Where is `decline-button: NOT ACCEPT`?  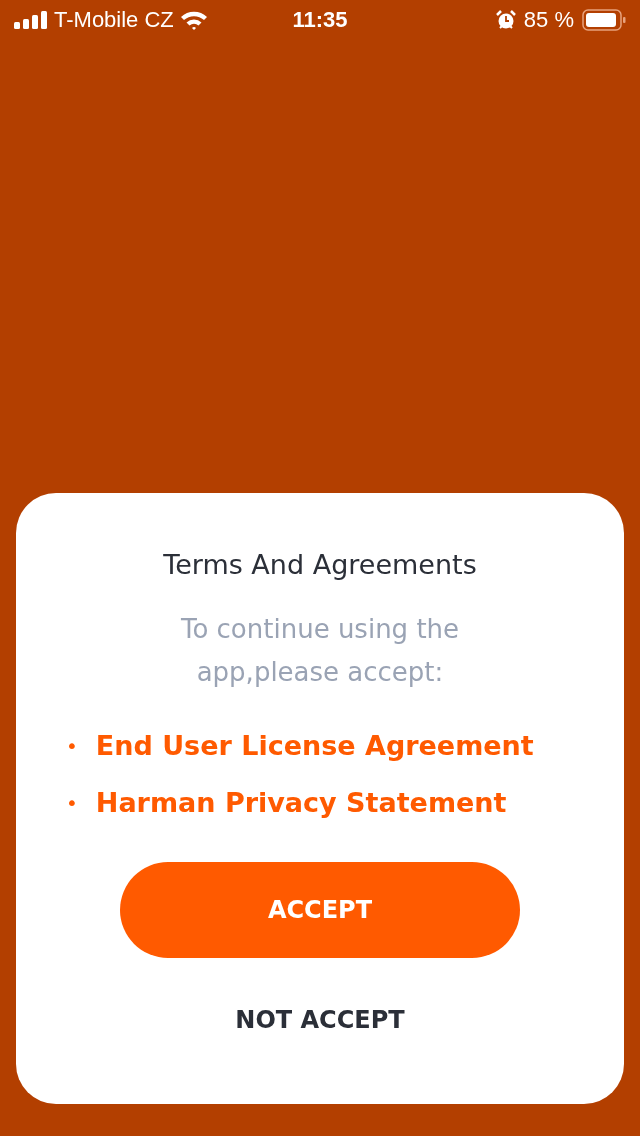 decline-button: NOT ACCEPT is located at coordinates (320, 1020).